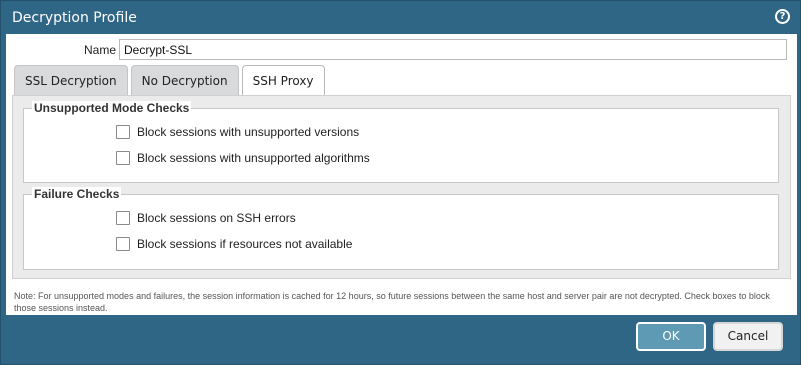 The image size is (801, 365). What do you see at coordinates (748, 336) in the screenshot?
I see `cancel-button: Cancel` at bounding box center [748, 336].